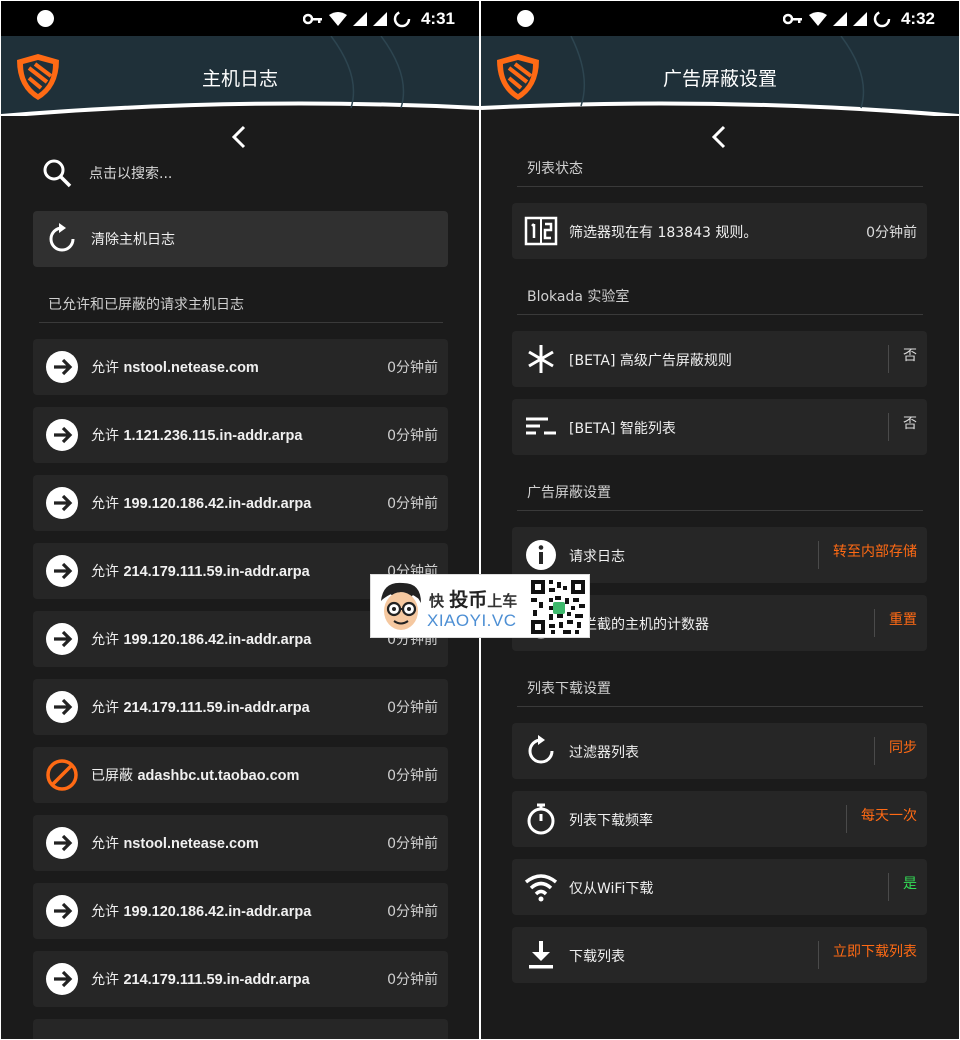 The image size is (960, 1040). What do you see at coordinates (720, 18) in the screenshot?
I see `status-bar: 4:32` at bounding box center [720, 18].